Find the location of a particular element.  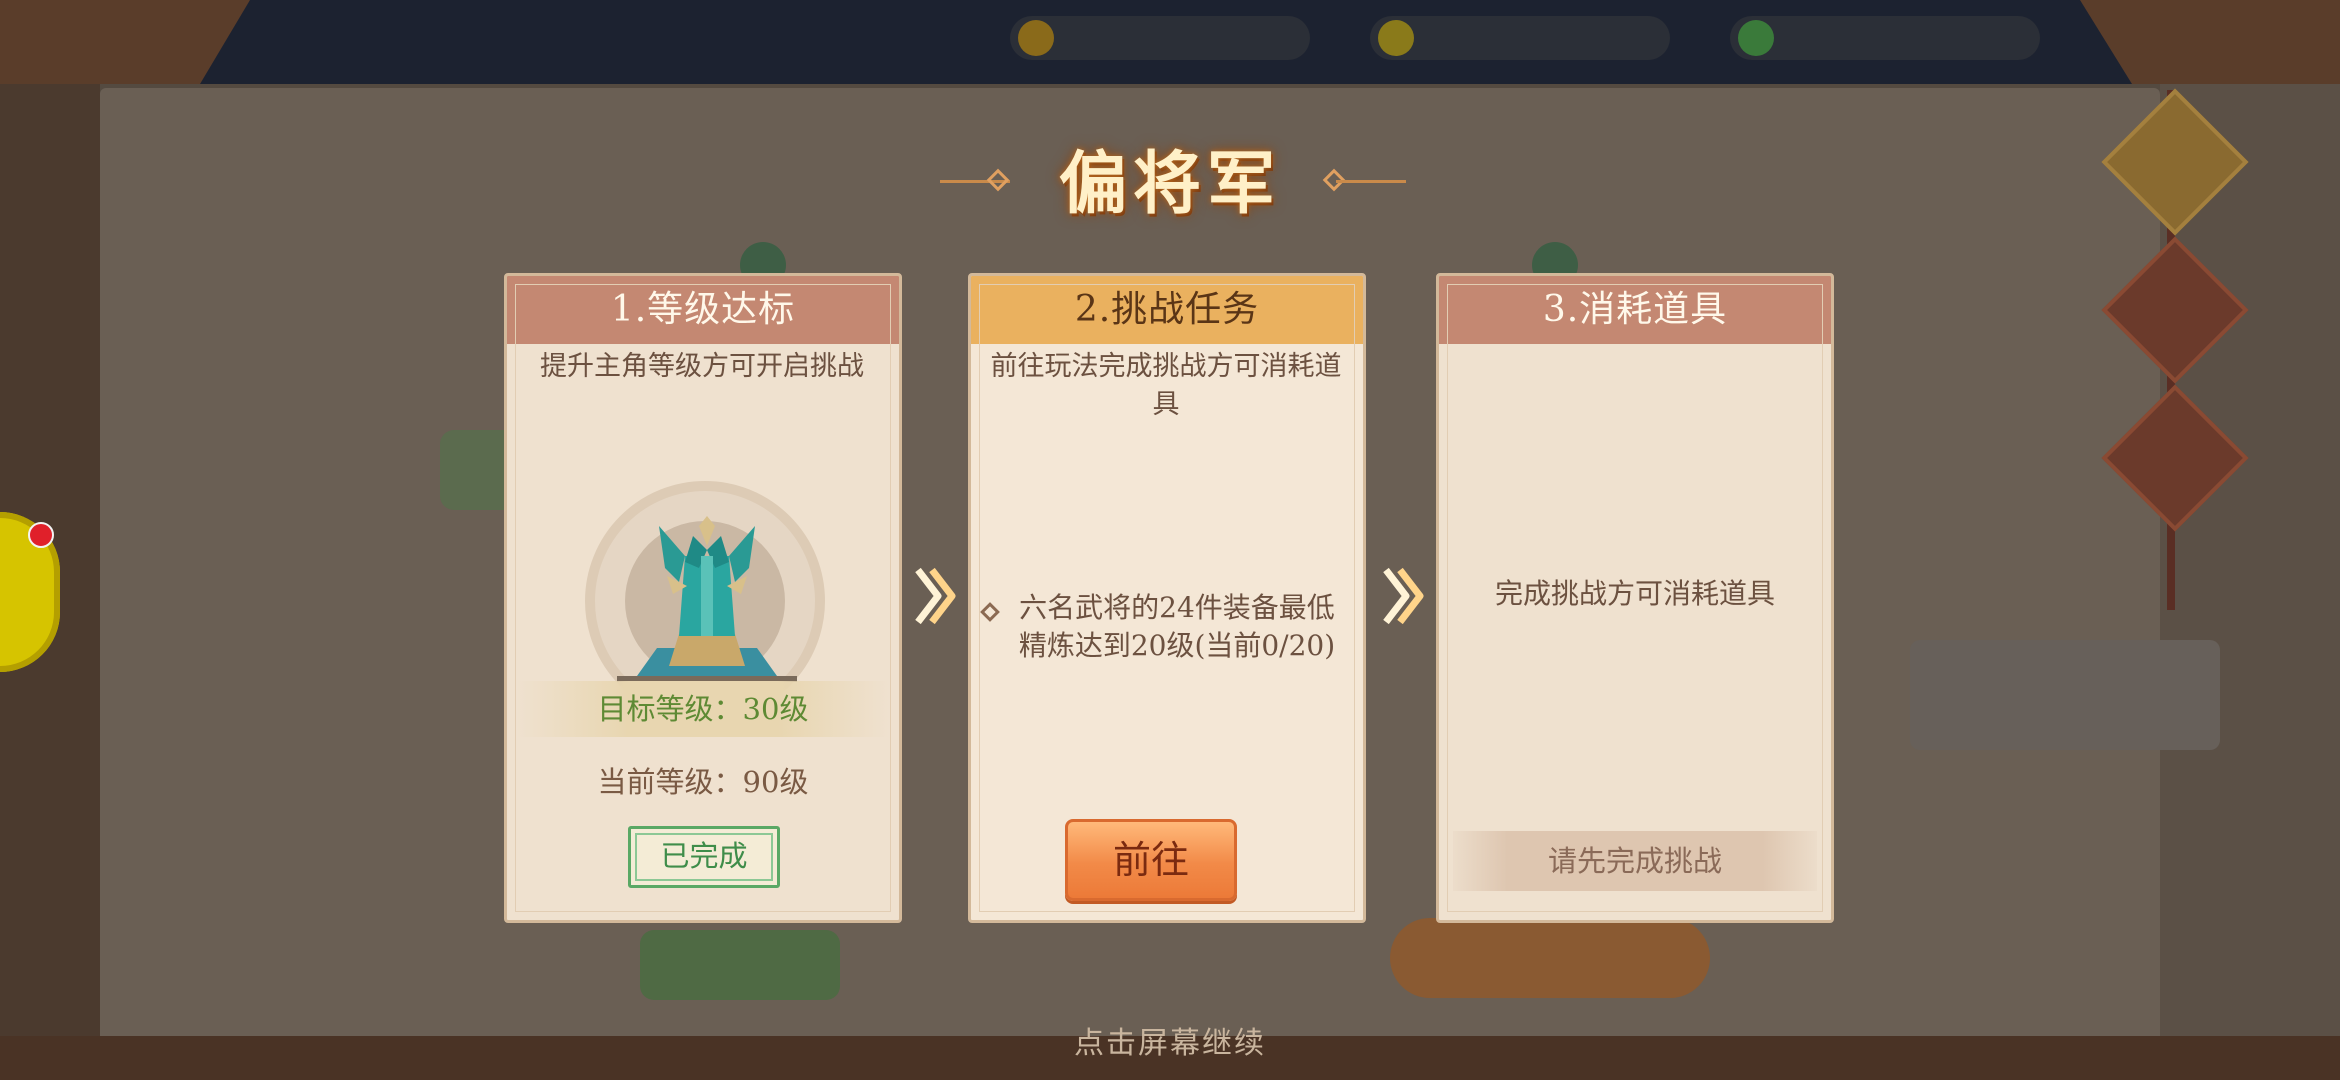

consume-hint: 完成挑战方可消耗道具 is located at coordinates (1634, 593).